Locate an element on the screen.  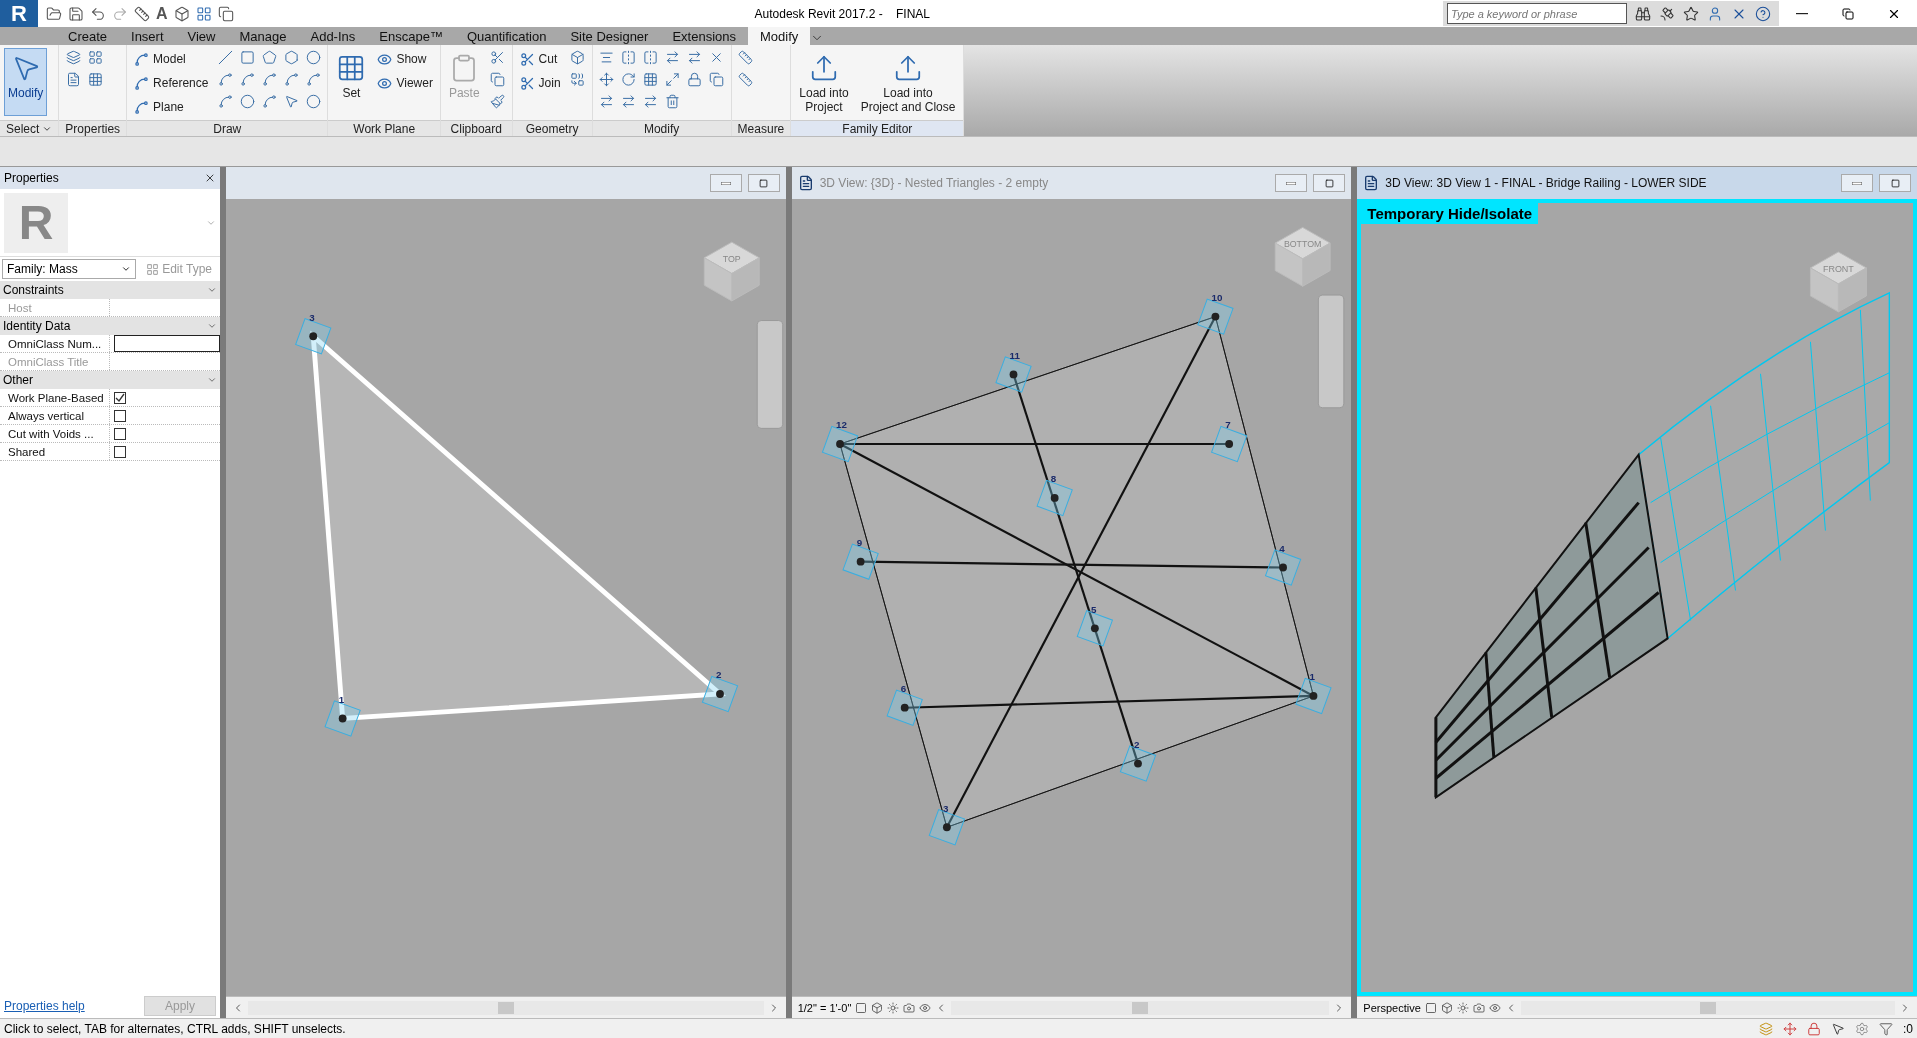
ribbon-button: Load into Project and Close is located at coordinates (908, 83).